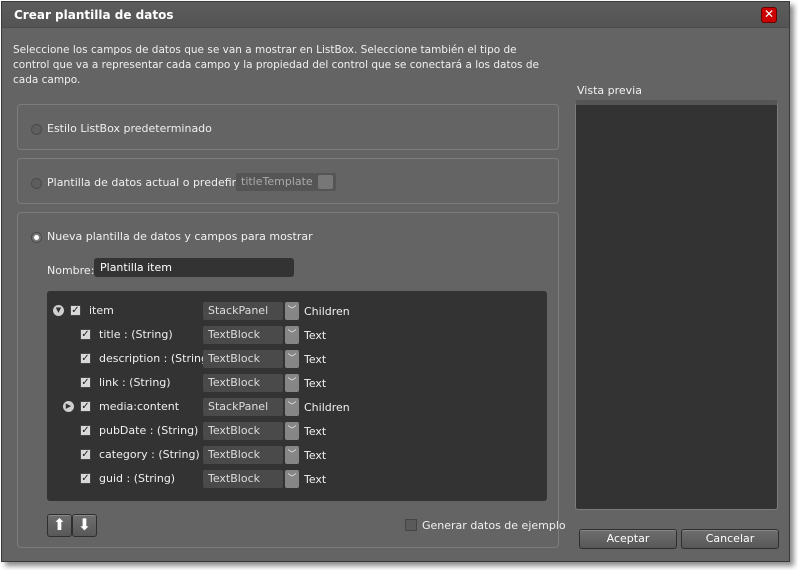 The height and width of the screenshot is (570, 798). I want to click on default-style-label: Estilo ListBox predeterminado, so click(129, 128).